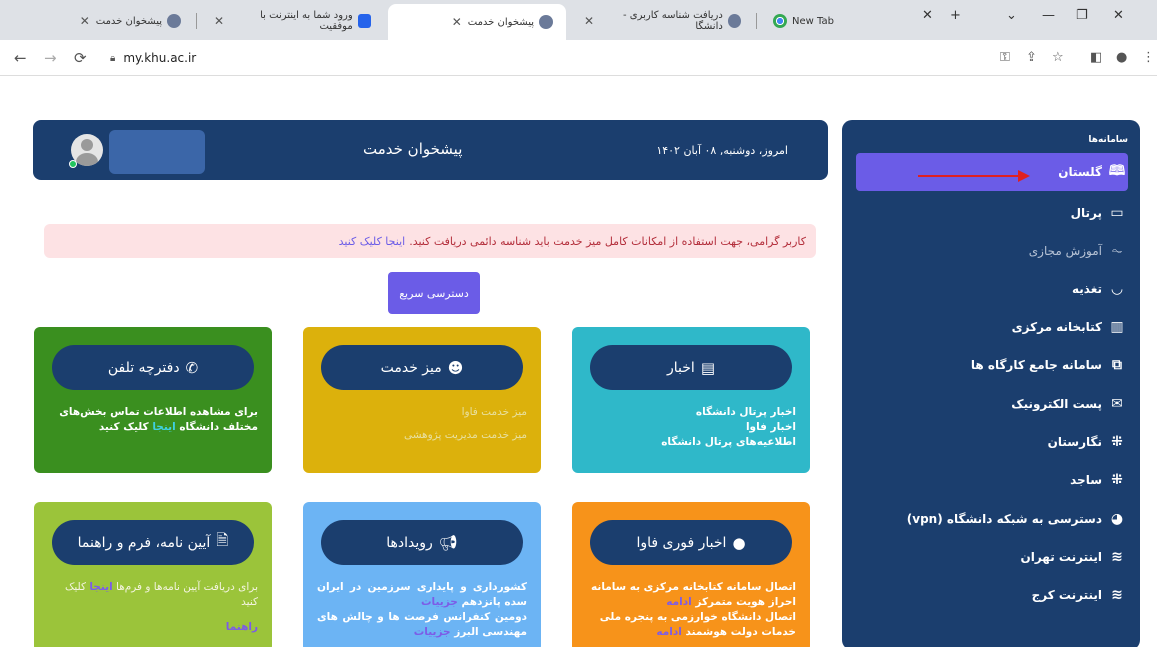 The height and width of the screenshot is (647, 1157). I want to click on click-here-link: اینجا کلیک کنید, so click(372, 241).